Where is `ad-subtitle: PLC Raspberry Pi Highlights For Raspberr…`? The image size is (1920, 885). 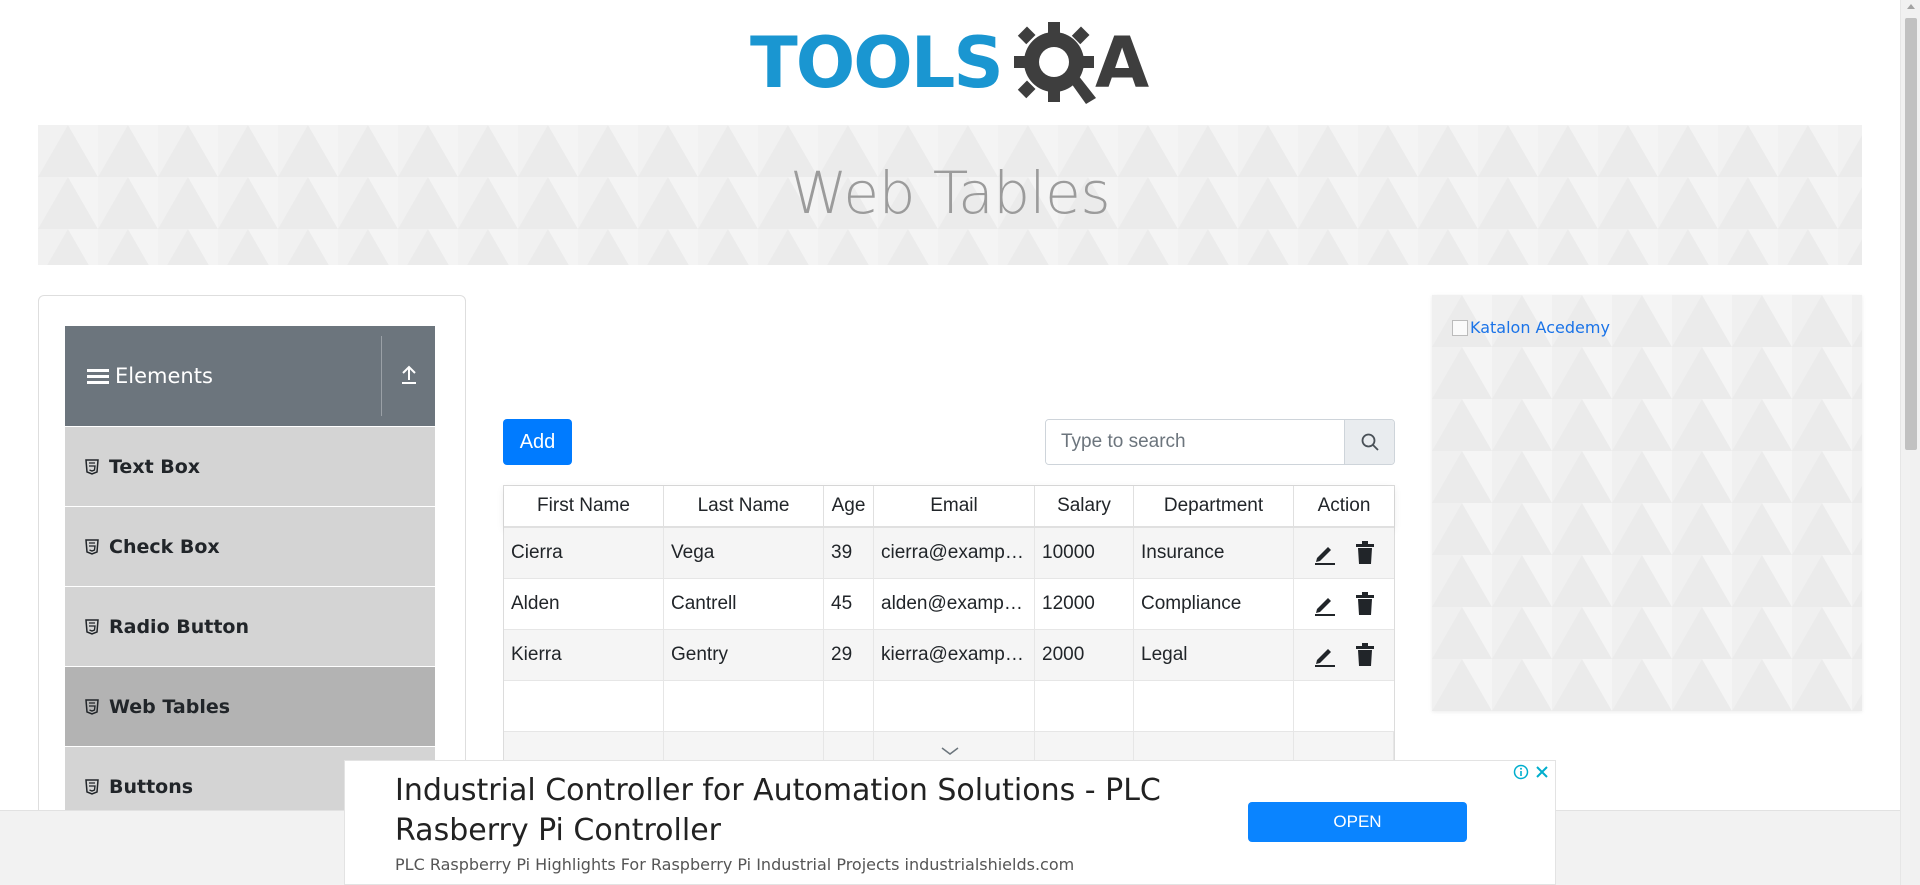
ad-subtitle: PLC Raspberry Pi Highlights For Raspberr… is located at coordinates (734, 864).